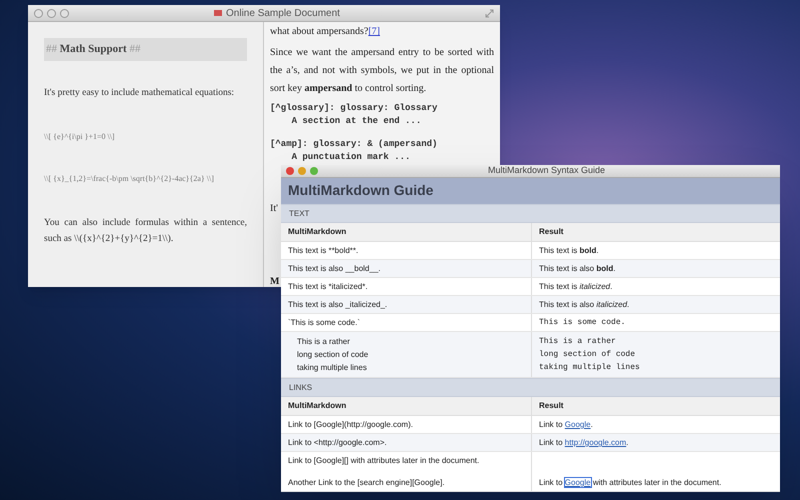 This screenshot has width=800, height=500. I want to click on table-cell-text: Link to [Google](http://google.com)., so click(350, 425).